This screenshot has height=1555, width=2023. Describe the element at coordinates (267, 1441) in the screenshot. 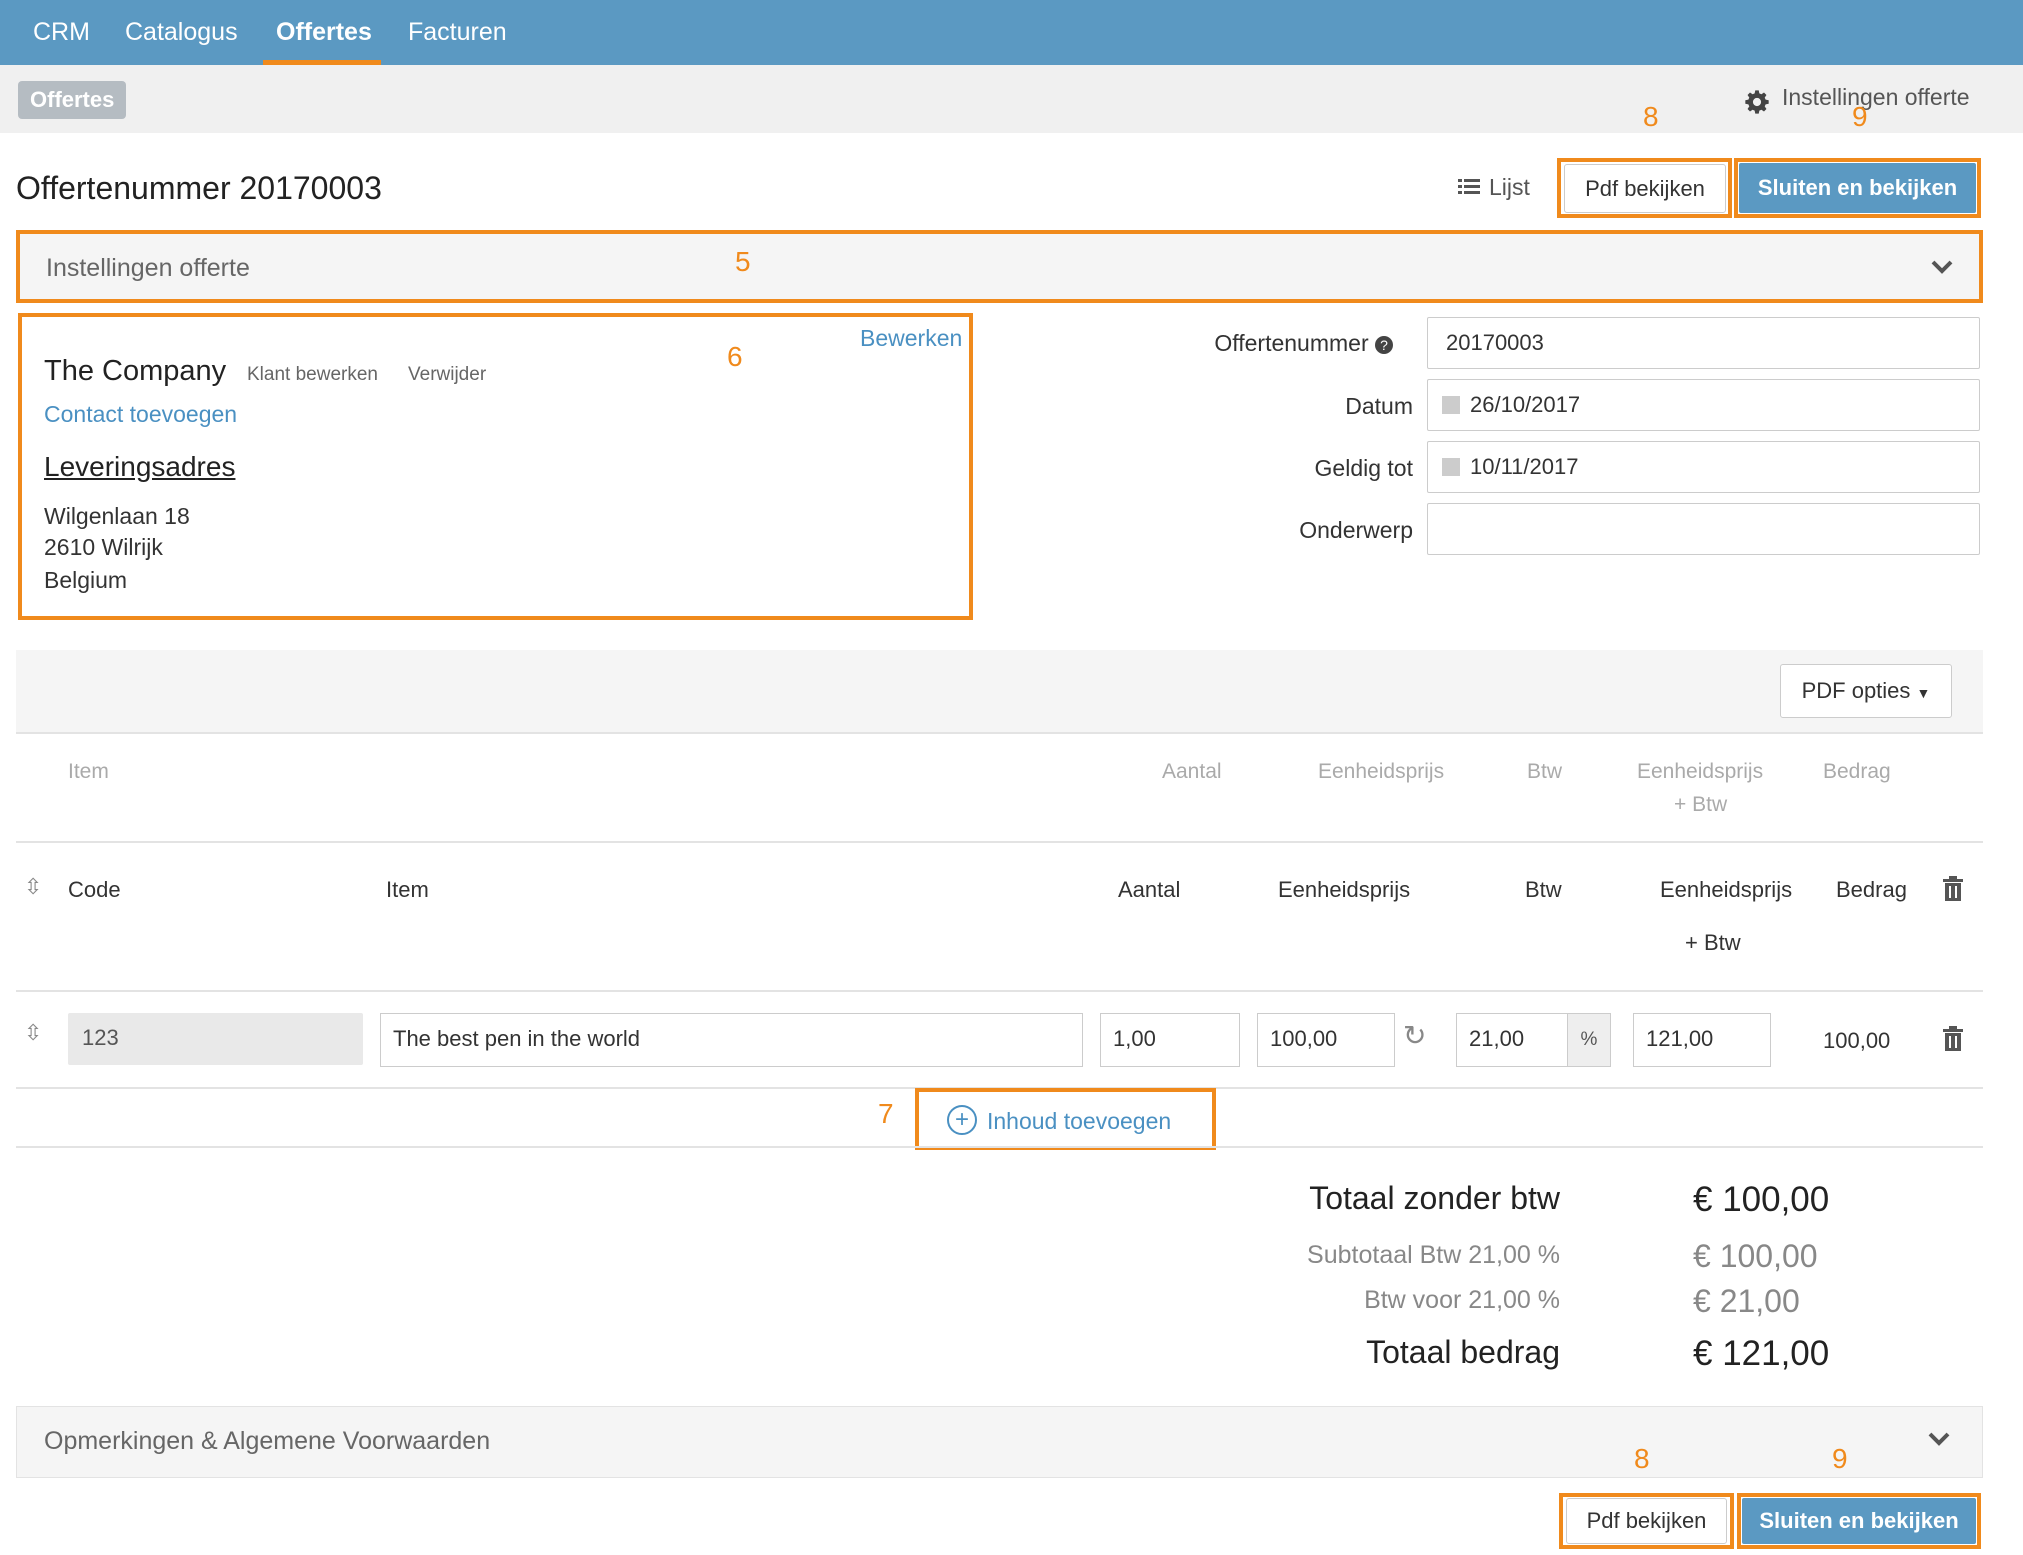

I see `remarks-panel-label: Opmerkingen & Algemene Voorwaarden` at that location.